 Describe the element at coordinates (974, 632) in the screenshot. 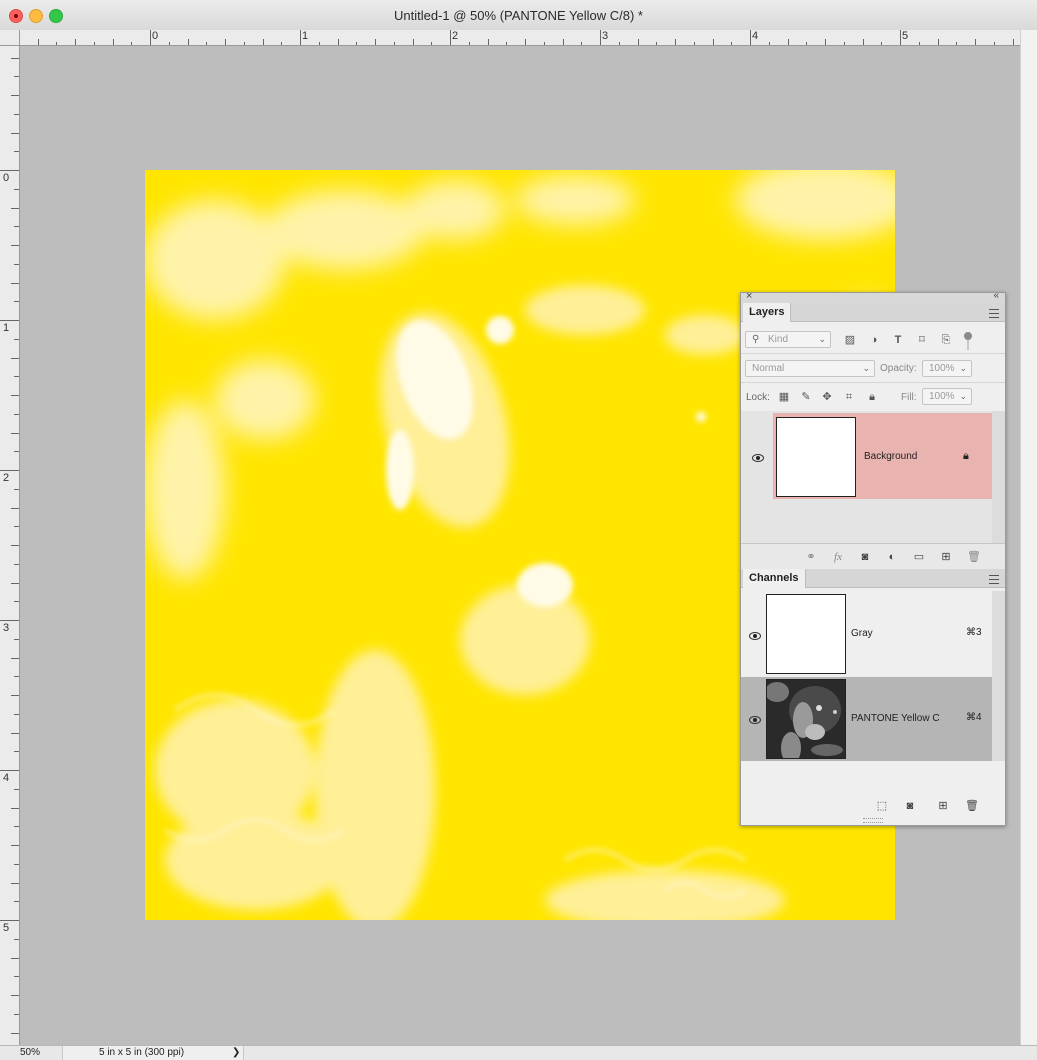

I see `channel-shortcut: ⌘3` at that location.